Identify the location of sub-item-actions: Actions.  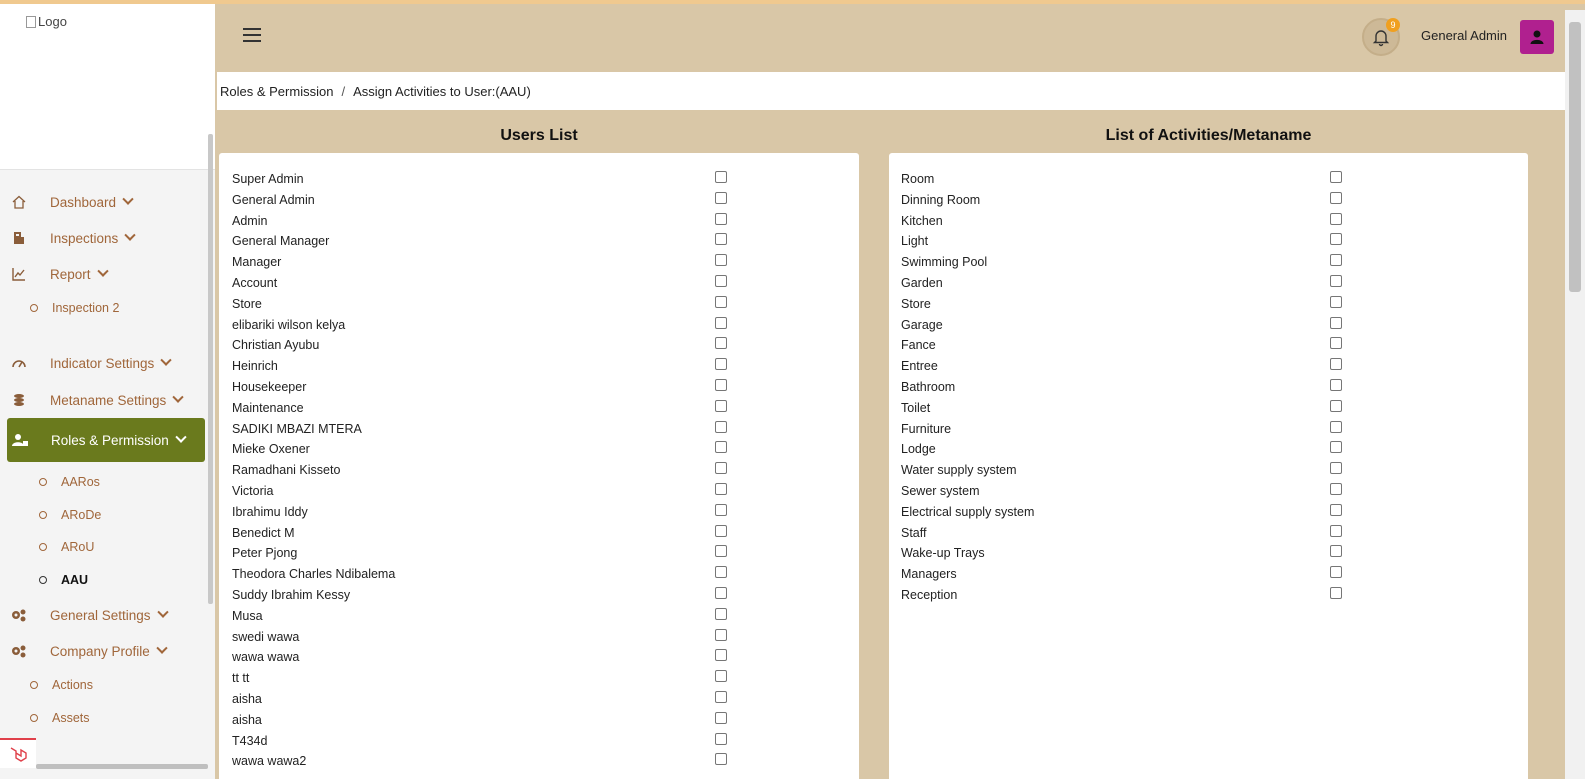
(61, 685).